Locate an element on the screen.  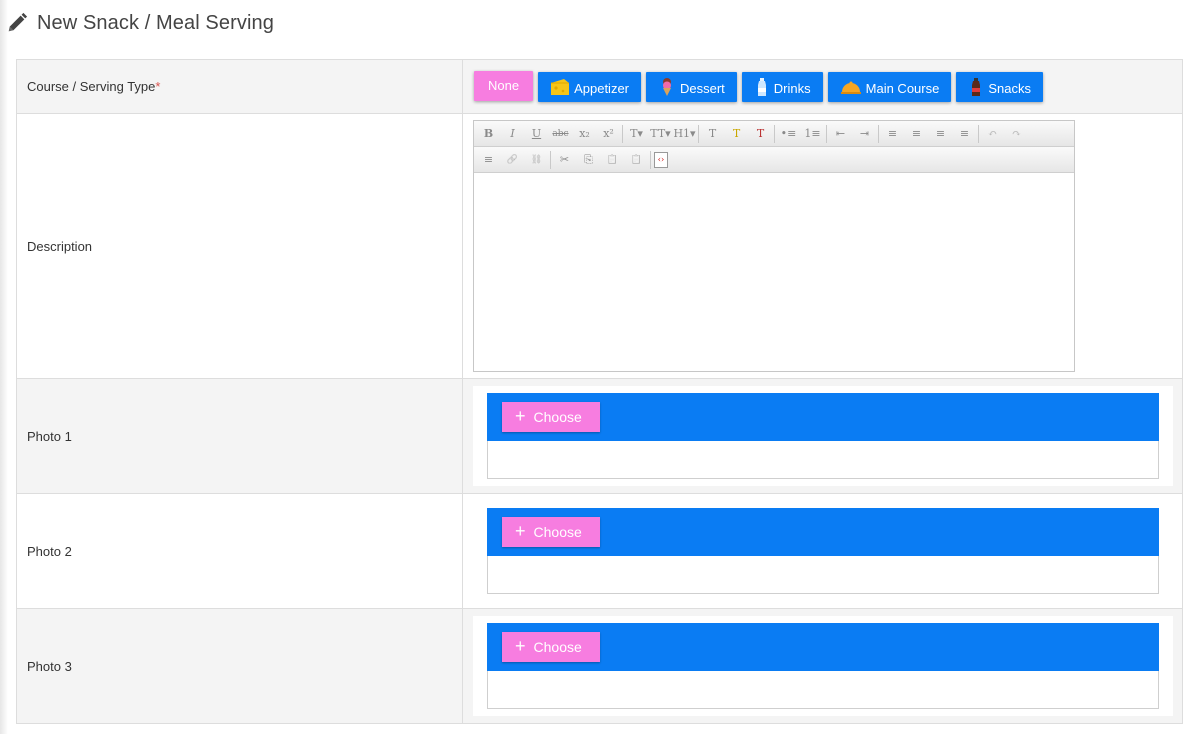
type-button-appetizer: Appetizer is located at coordinates (589, 86).